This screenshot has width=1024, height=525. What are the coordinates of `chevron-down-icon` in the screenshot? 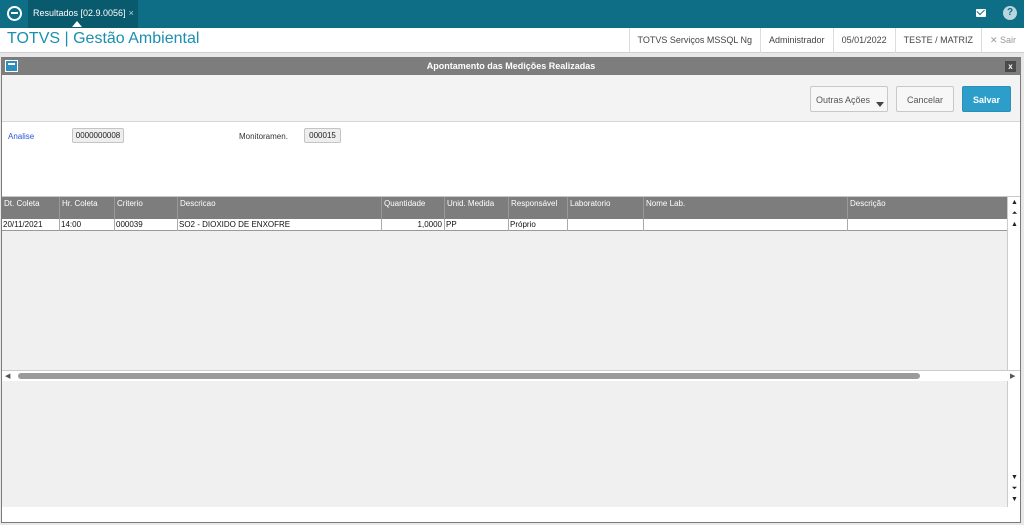 It's located at (880, 104).